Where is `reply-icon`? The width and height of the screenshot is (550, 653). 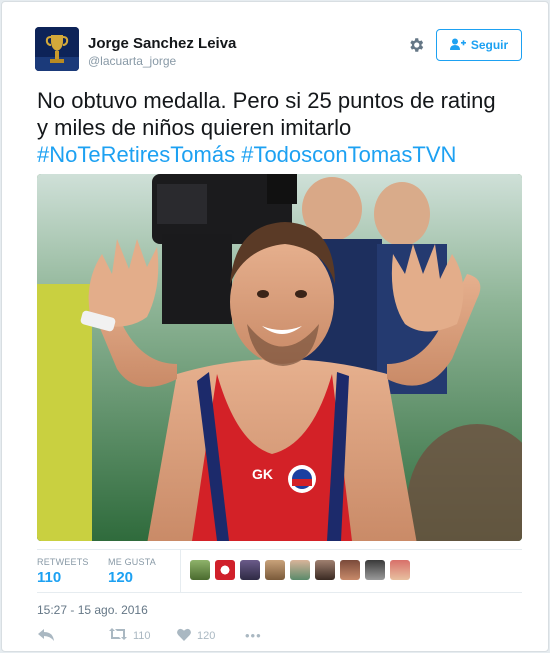 reply-icon is located at coordinates (46, 636).